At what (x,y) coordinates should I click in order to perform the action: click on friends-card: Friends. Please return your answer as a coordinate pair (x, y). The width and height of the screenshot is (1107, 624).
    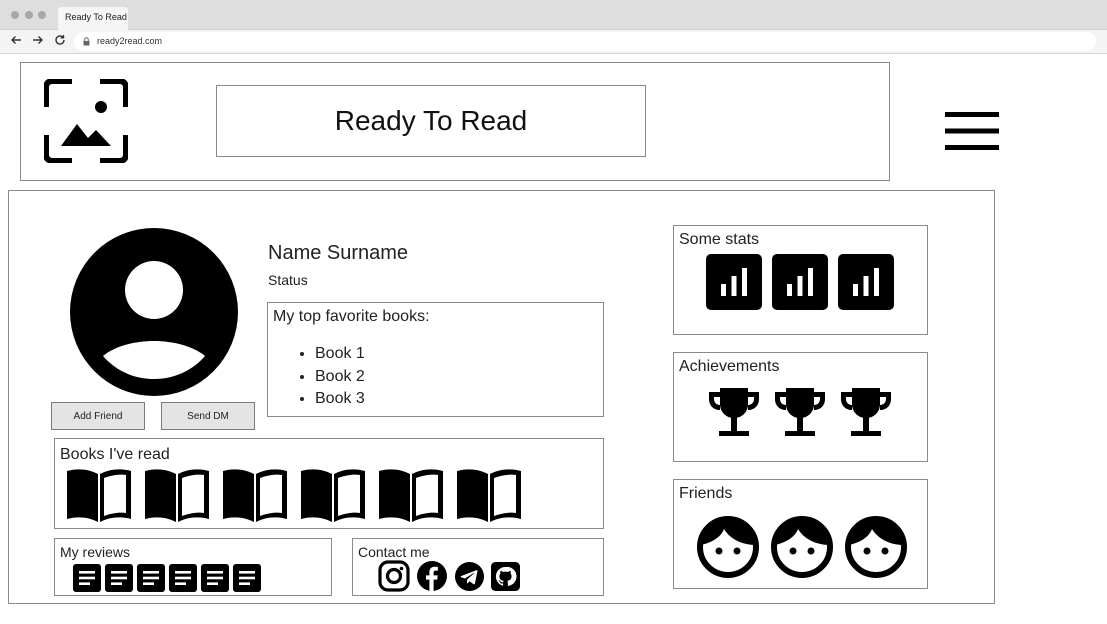
    Looking at the image, I should click on (800, 534).